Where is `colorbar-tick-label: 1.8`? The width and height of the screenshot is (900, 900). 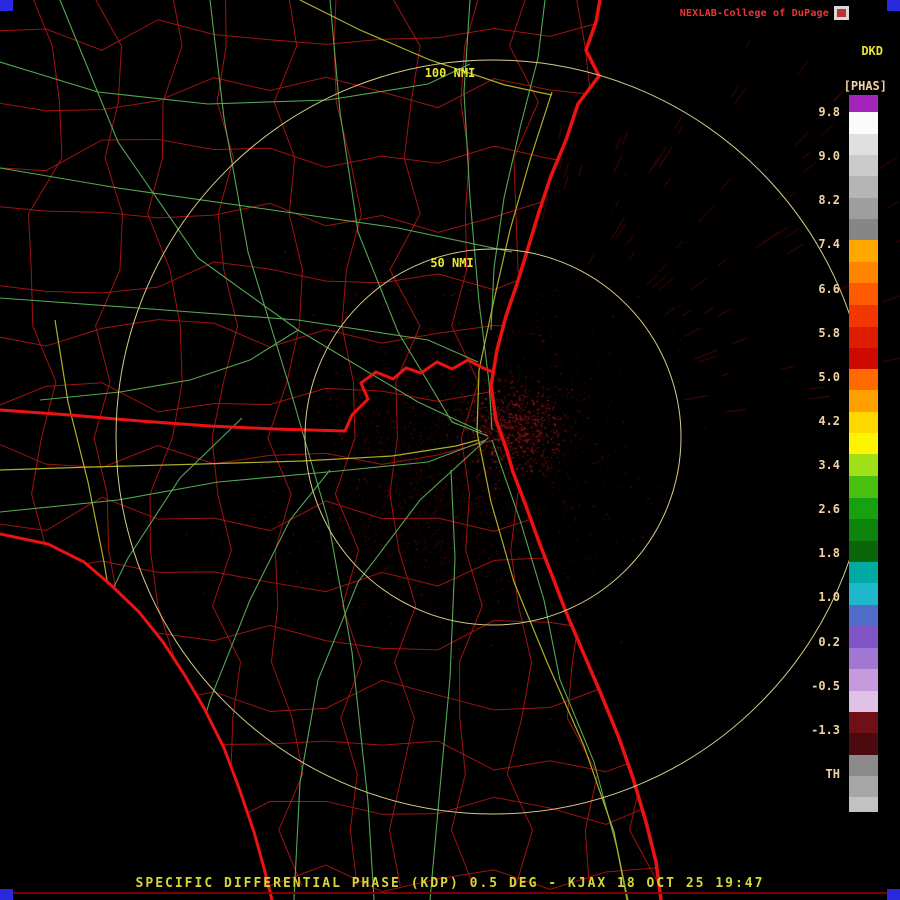
colorbar-tick-label: 1.8 is located at coordinates (829, 553).